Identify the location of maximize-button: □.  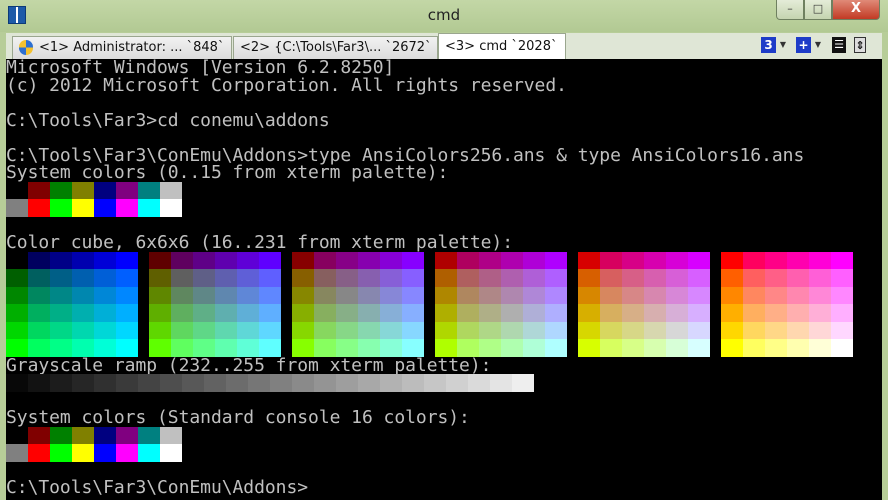
(818, 10).